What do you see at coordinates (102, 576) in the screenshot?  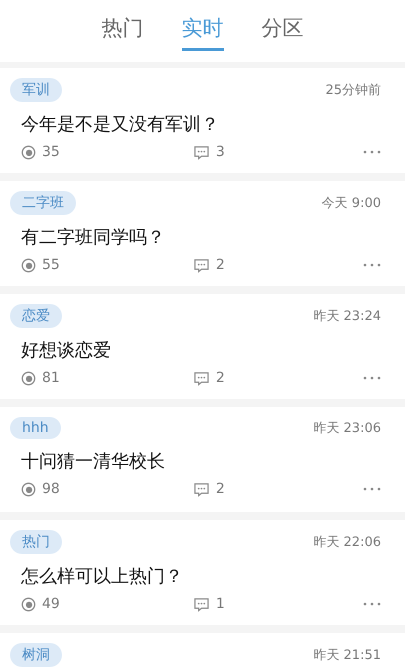 I see `post-title: 怎么样可以上热门？` at bounding box center [102, 576].